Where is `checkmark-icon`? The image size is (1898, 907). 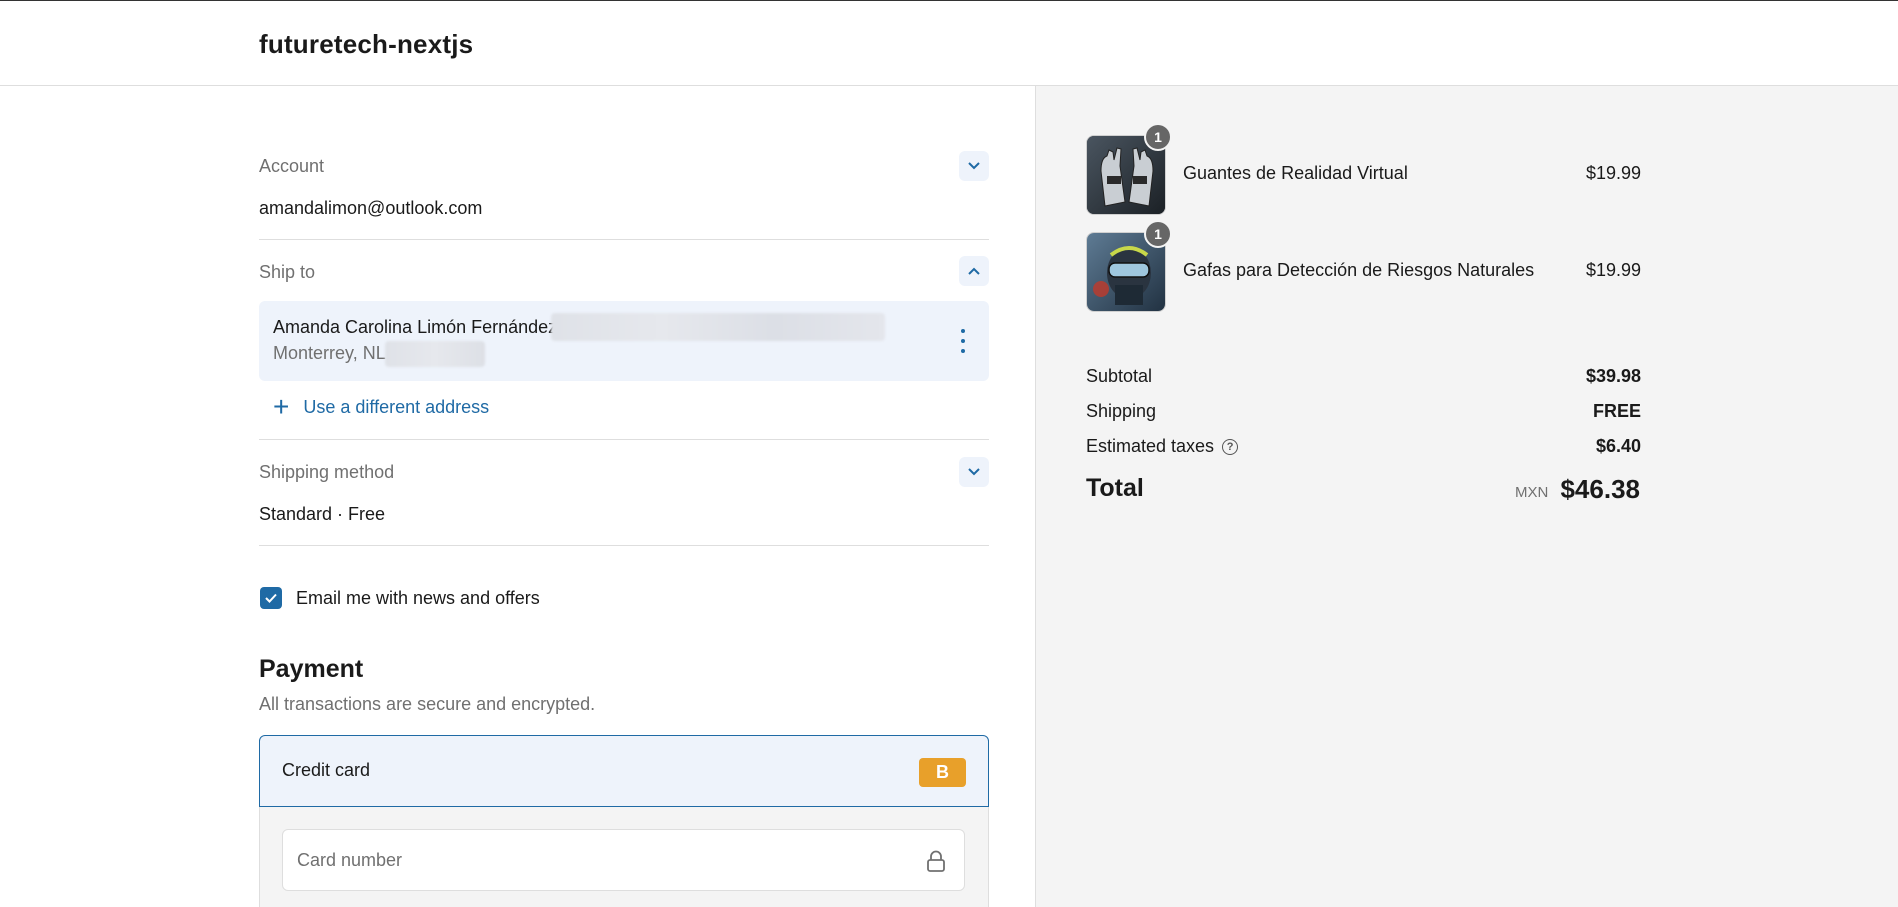 checkmark-icon is located at coordinates (271, 598).